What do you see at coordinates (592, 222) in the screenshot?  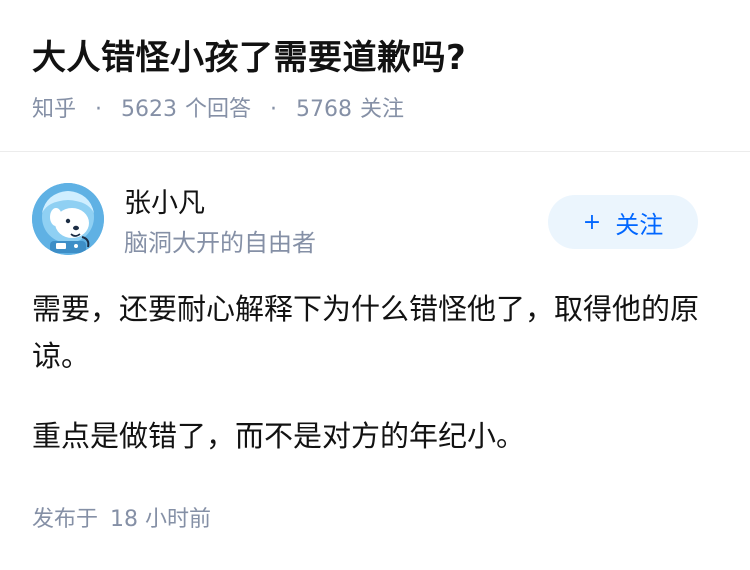 I see `plus-icon: +` at bounding box center [592, 222].